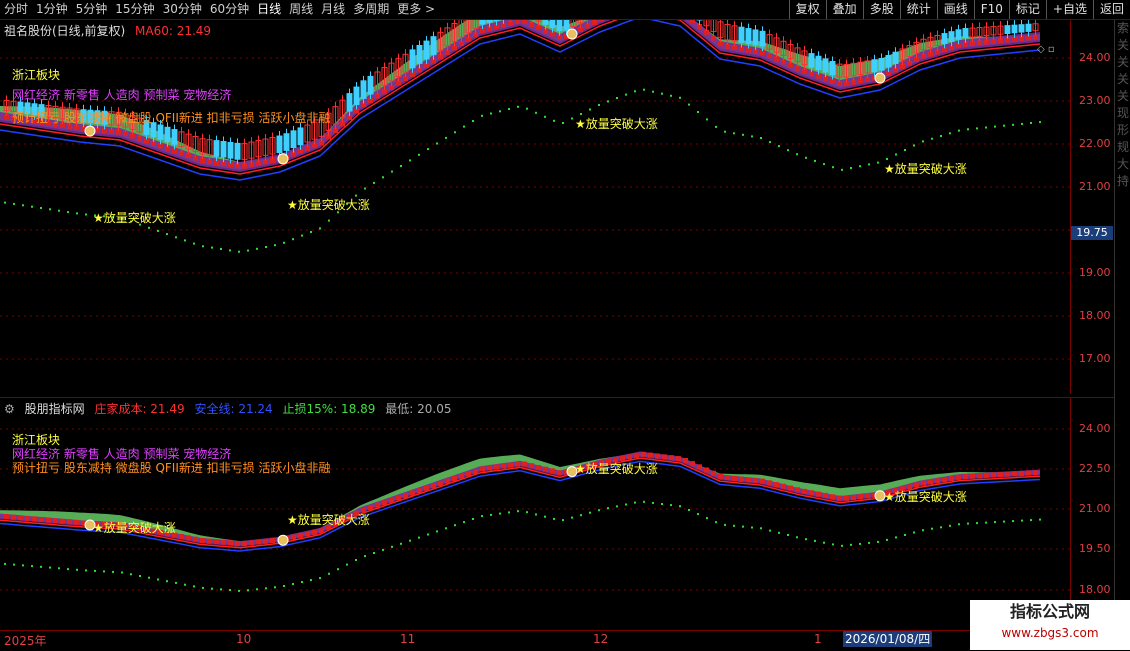 The image size is (1130, 651). I want to click on side-panel-strip: 索 关 关 关 关 现 形 规 大 持, so click(1122, 325).